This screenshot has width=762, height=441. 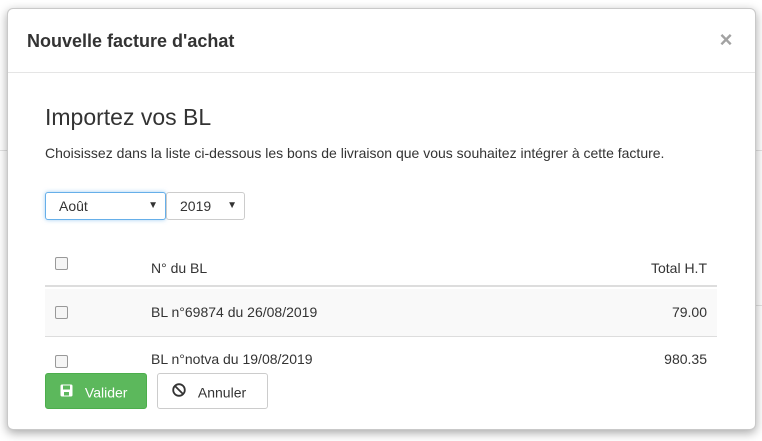 What do you see at coordinates (61, 263) in the screenshot?
I see `select-all-checkbox` at bounding box center [61, 263].